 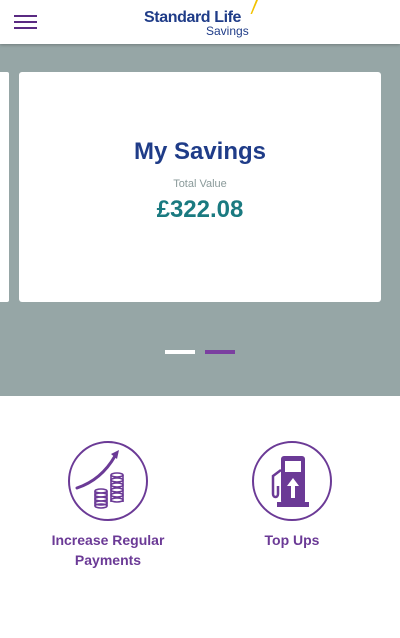 What do you see at coordinates (108, 481) in the screenshot?
I see `coins-growth-icon` at bounding box center [108, 481].